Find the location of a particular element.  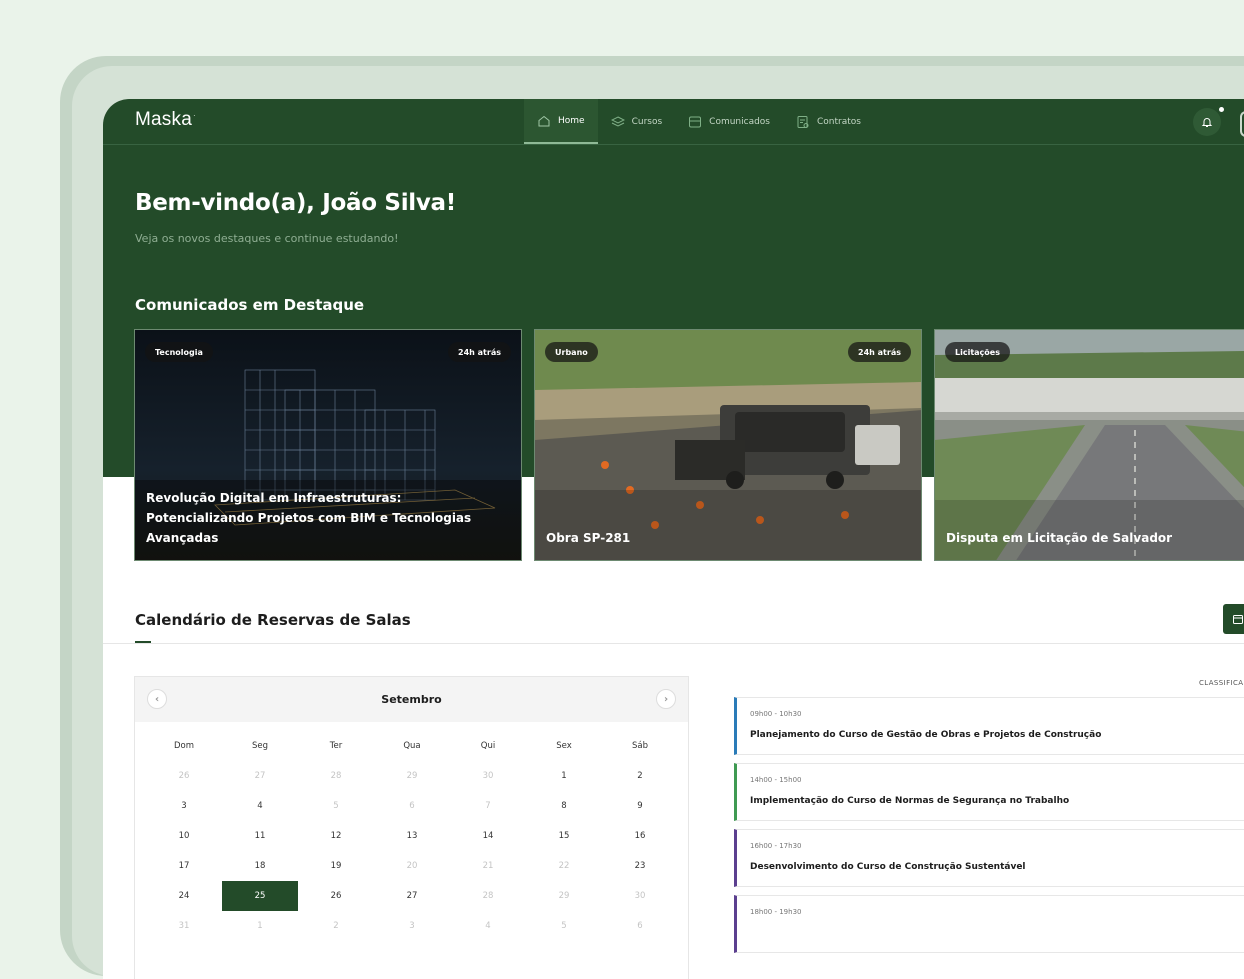

nav-item-cursos: Cursos is located at coordinates (637, 121).